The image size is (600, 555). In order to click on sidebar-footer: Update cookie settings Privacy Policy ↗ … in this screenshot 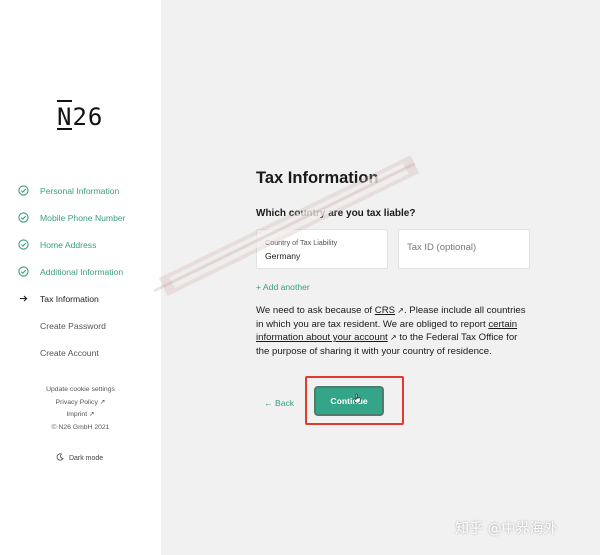, I will do `click(80, 409)`.